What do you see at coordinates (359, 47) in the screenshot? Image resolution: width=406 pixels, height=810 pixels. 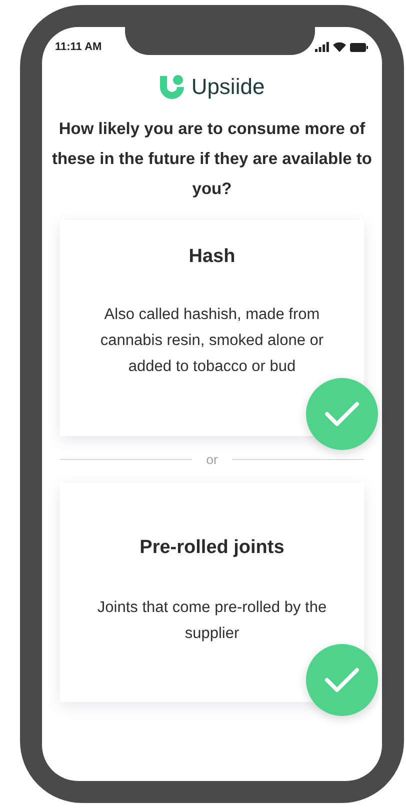 I see `battery-icon` at bounding box center [359, 47].